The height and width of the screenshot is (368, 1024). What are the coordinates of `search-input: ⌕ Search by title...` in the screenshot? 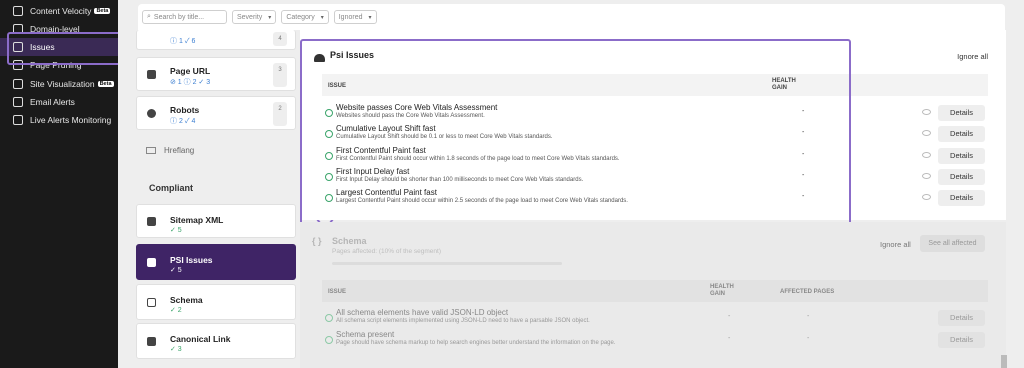 It's located at (184, 17).